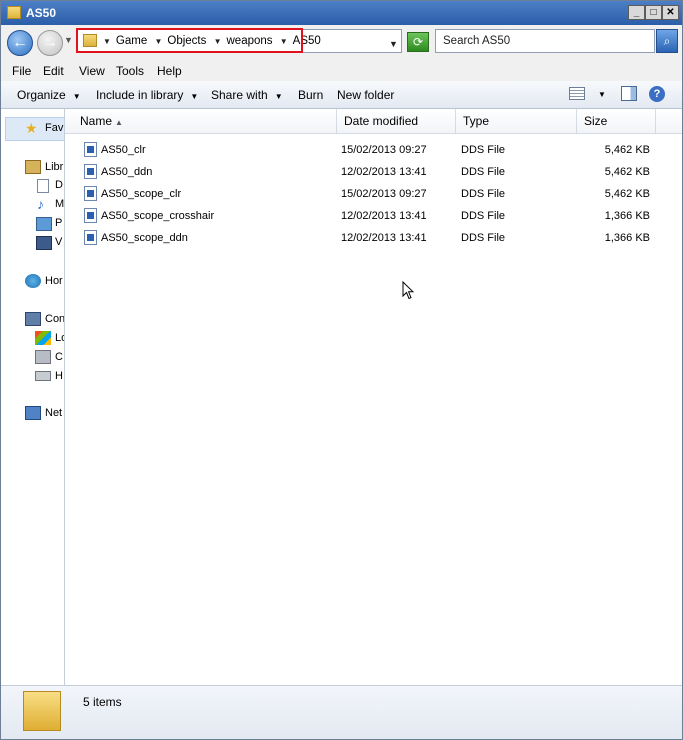 The width and height of the screenshot is (683, 740). What do you see at coordinates (341, 71) in the screenshot?
I see `menu-bar: File Edit View Tools Help` at bounding box center [341, 71].